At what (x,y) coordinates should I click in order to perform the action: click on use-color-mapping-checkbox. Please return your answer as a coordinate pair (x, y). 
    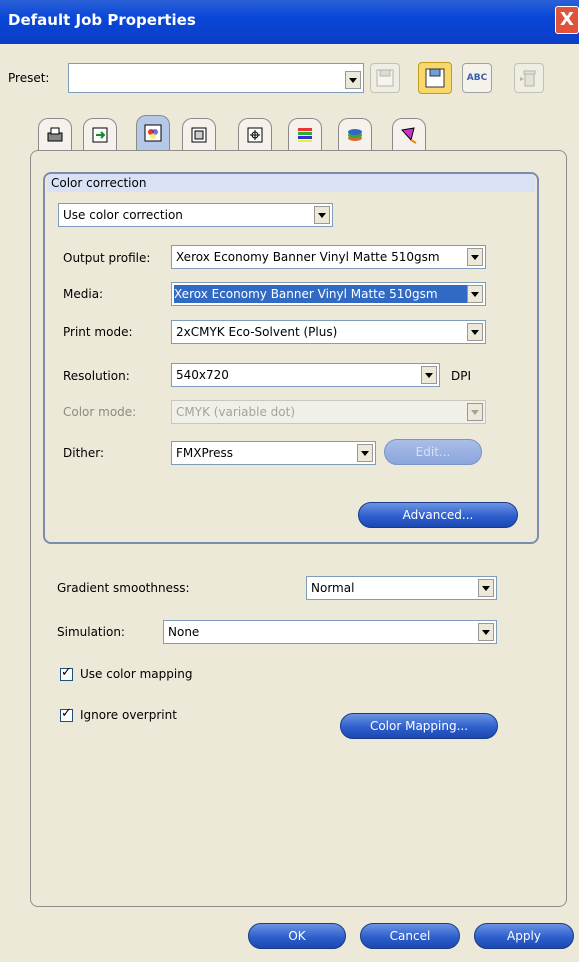
    Looking at the image, I should click on (66, 673).